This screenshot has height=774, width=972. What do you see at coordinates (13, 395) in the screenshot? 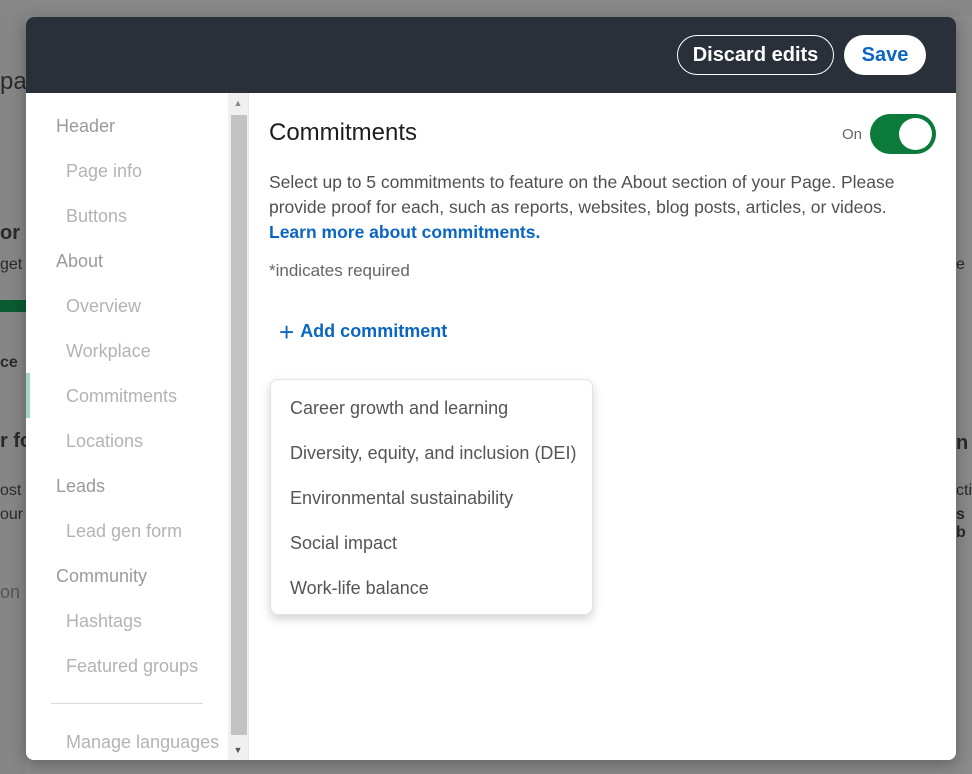
I see `background-left-column` at bounding box center [13, 395].